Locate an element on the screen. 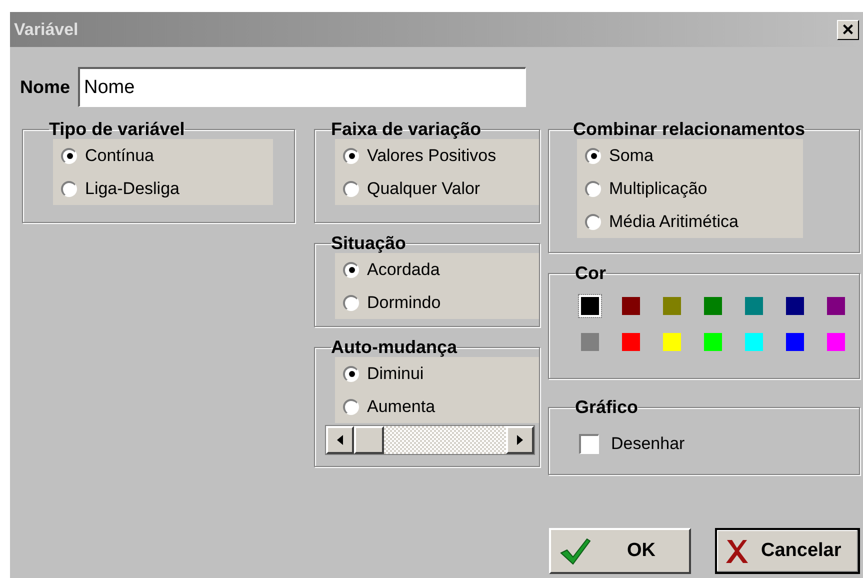  right-arrow-icon is located at coordinates (520, 440).